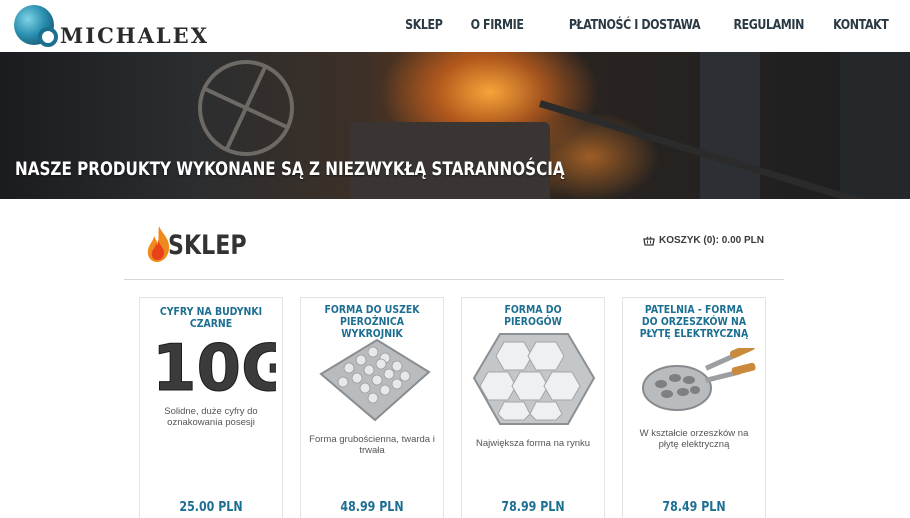  Describe the element at coordinates (372, 507) in the screenshot. I see `product-price: 48.99 PLN` at that location.